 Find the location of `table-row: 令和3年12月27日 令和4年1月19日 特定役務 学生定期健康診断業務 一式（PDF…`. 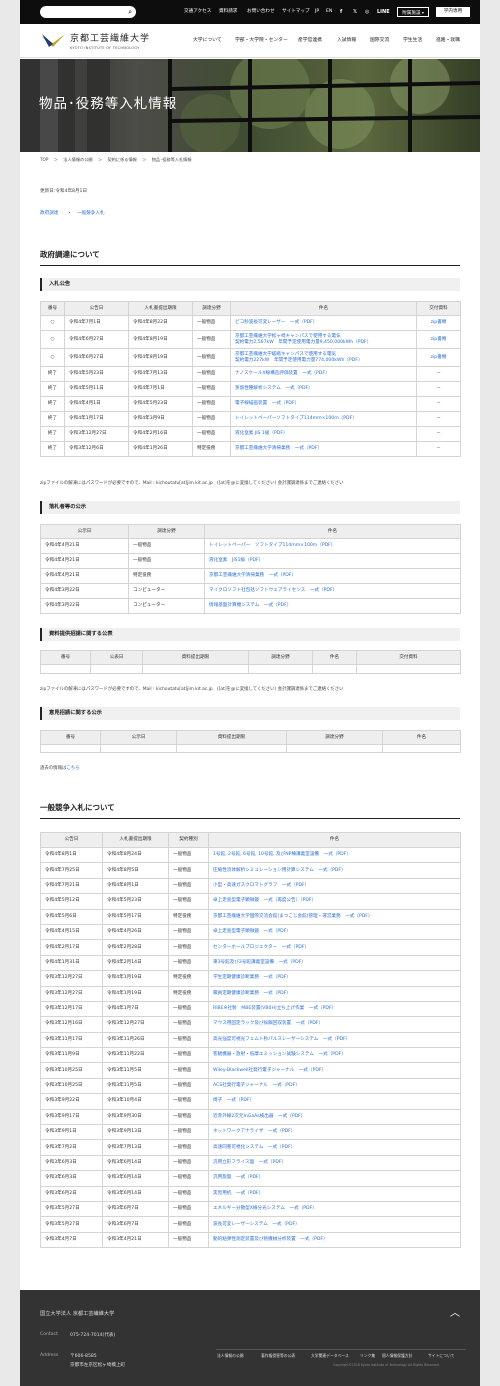

table-row: 令和3年12月27日 令和4年1月19日 特定役務 学生定期健康診断業務 一式（PDF… is located at coordinates (250, 978).